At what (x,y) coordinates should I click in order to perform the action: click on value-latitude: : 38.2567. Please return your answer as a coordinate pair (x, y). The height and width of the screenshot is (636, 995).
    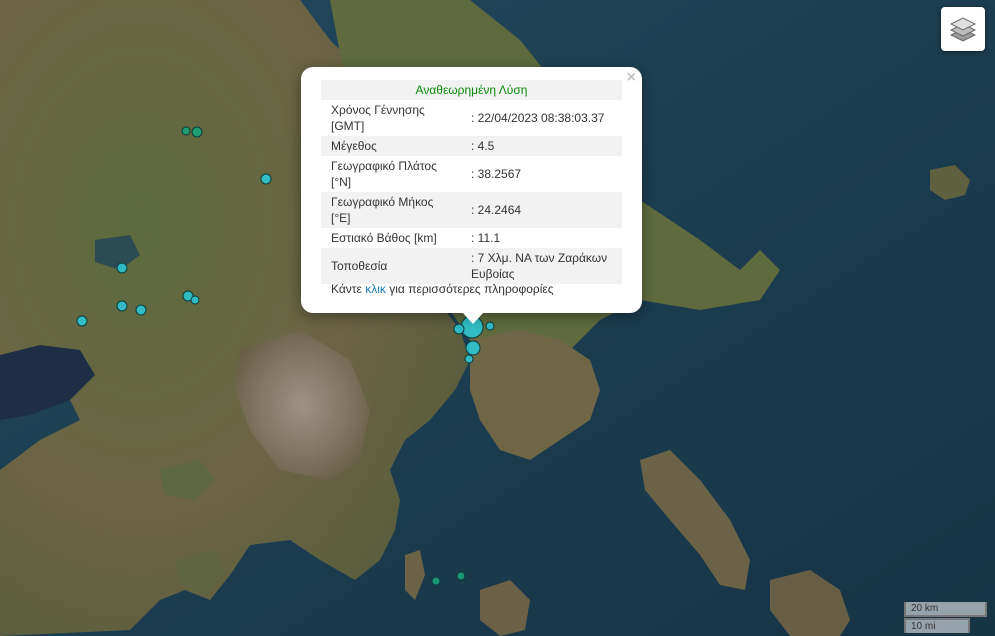
    Looking at the image, I should click on (496, 174).